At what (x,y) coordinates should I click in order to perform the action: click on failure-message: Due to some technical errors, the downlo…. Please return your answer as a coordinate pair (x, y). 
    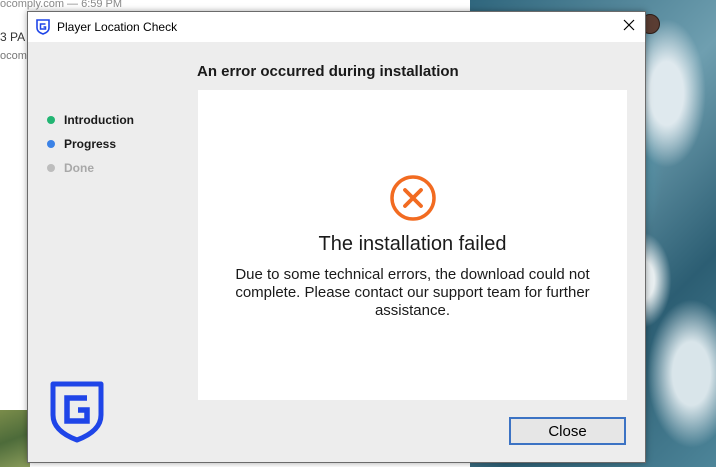
    Looking at the image, I should click on (412, 292).